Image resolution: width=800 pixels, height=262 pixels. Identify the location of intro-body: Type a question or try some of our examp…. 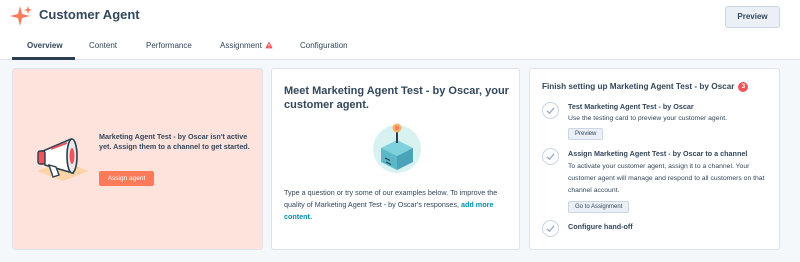
(398, 205).